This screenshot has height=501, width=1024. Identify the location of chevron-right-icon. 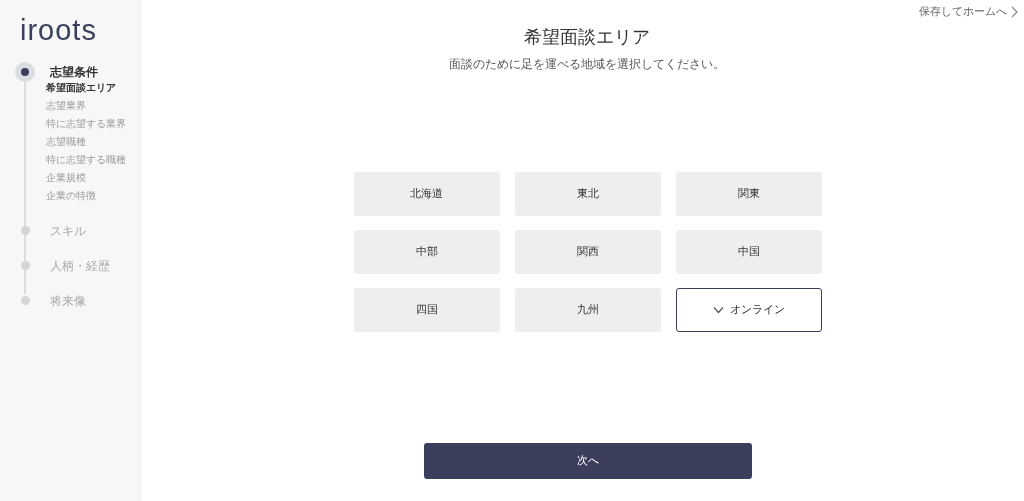
(1014, 12).